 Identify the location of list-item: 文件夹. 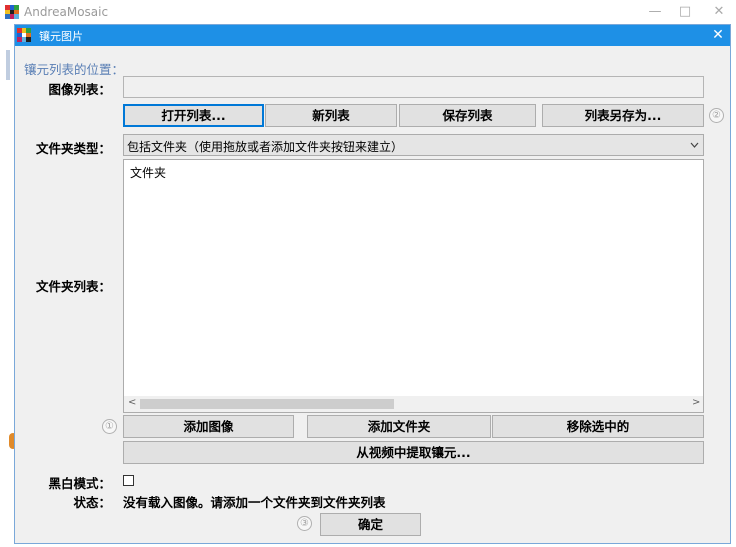
(148, 172).